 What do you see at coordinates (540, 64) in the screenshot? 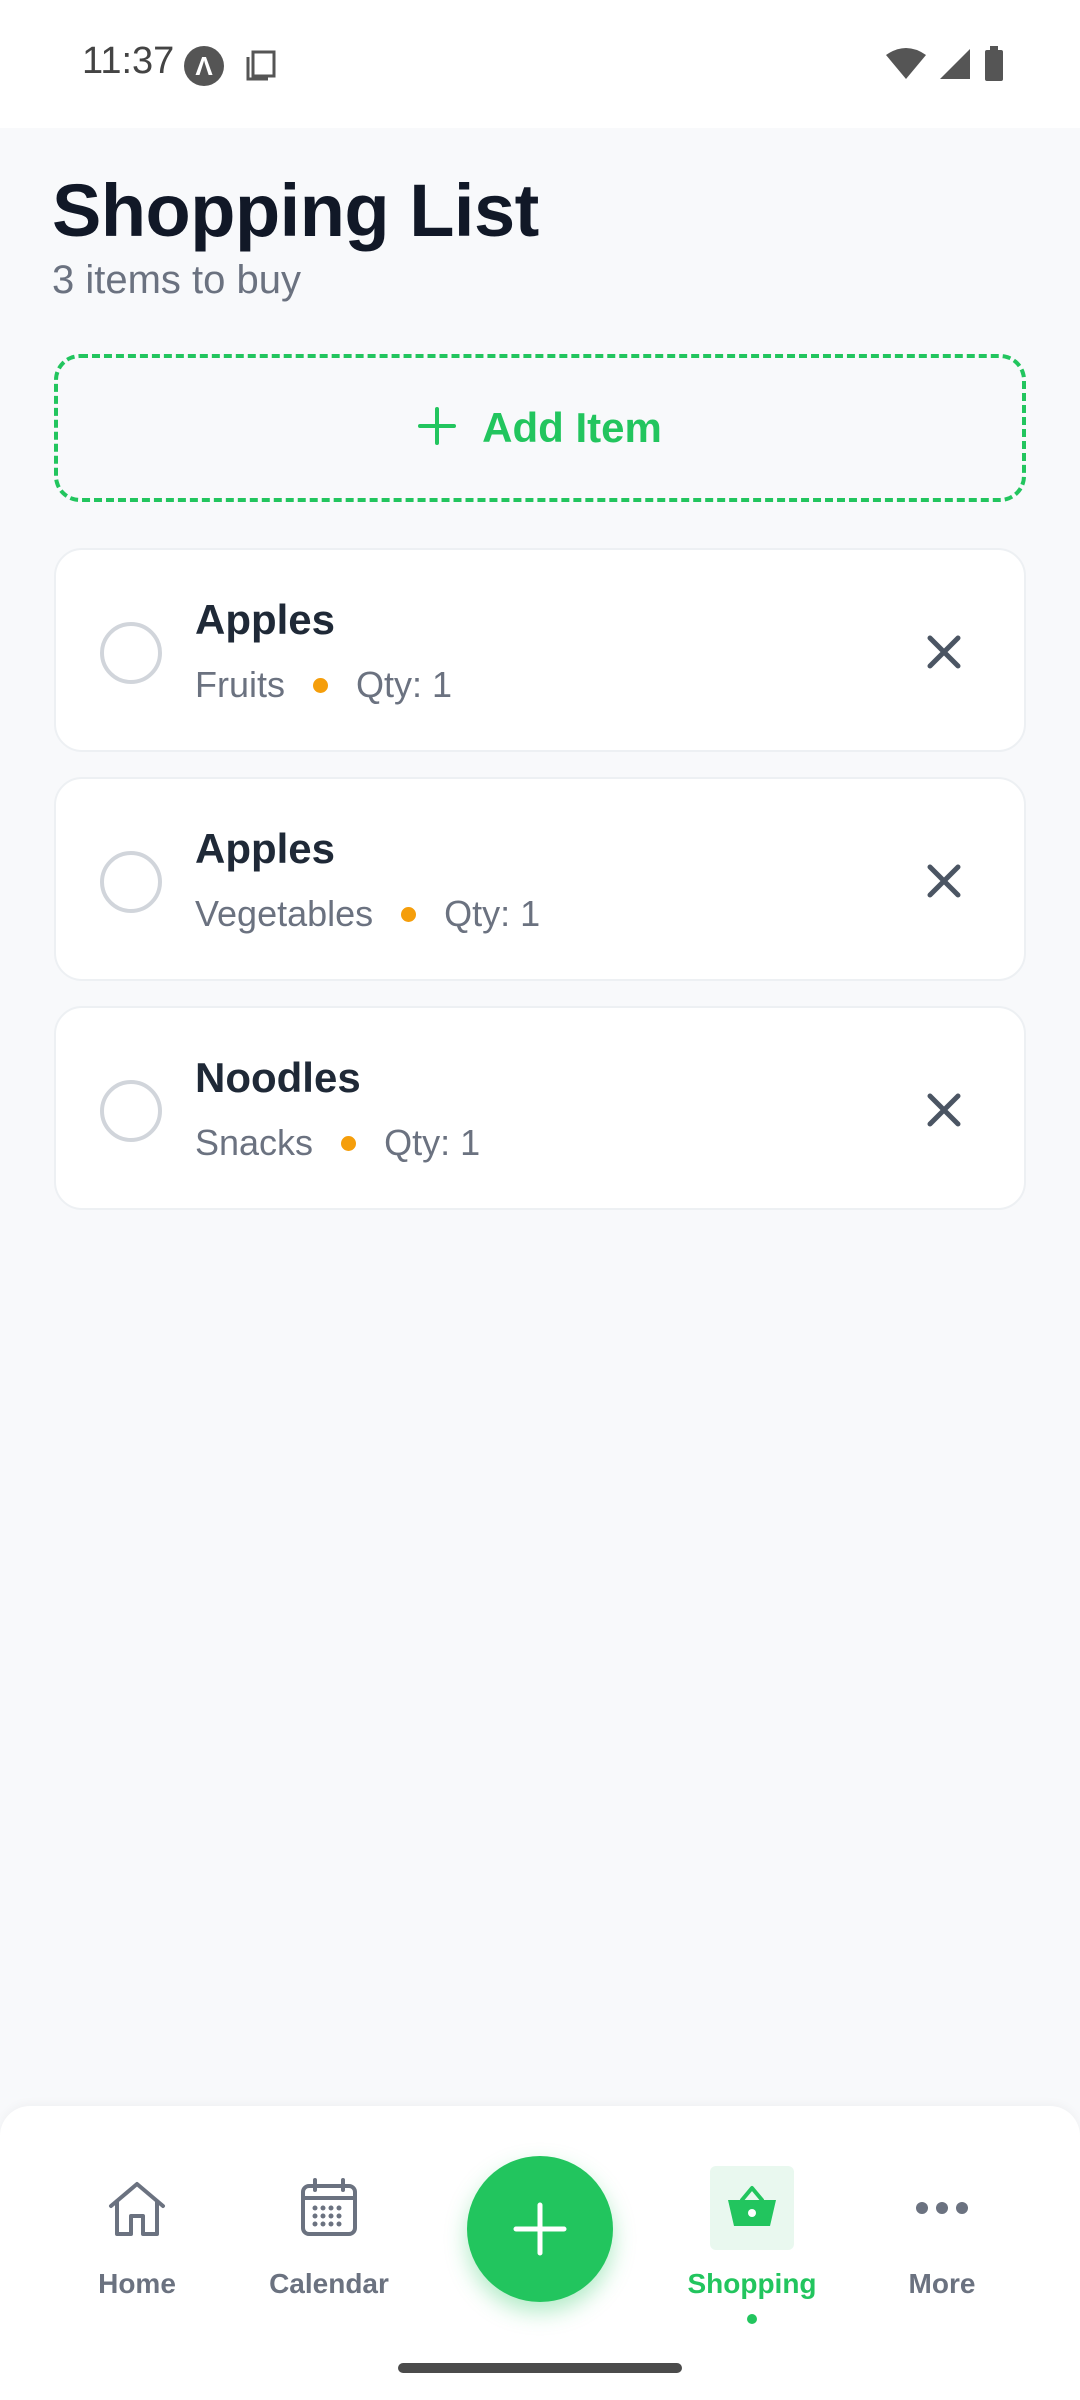
I see `status-bar: 11:37 Λ` at bounding box center [540, 64].